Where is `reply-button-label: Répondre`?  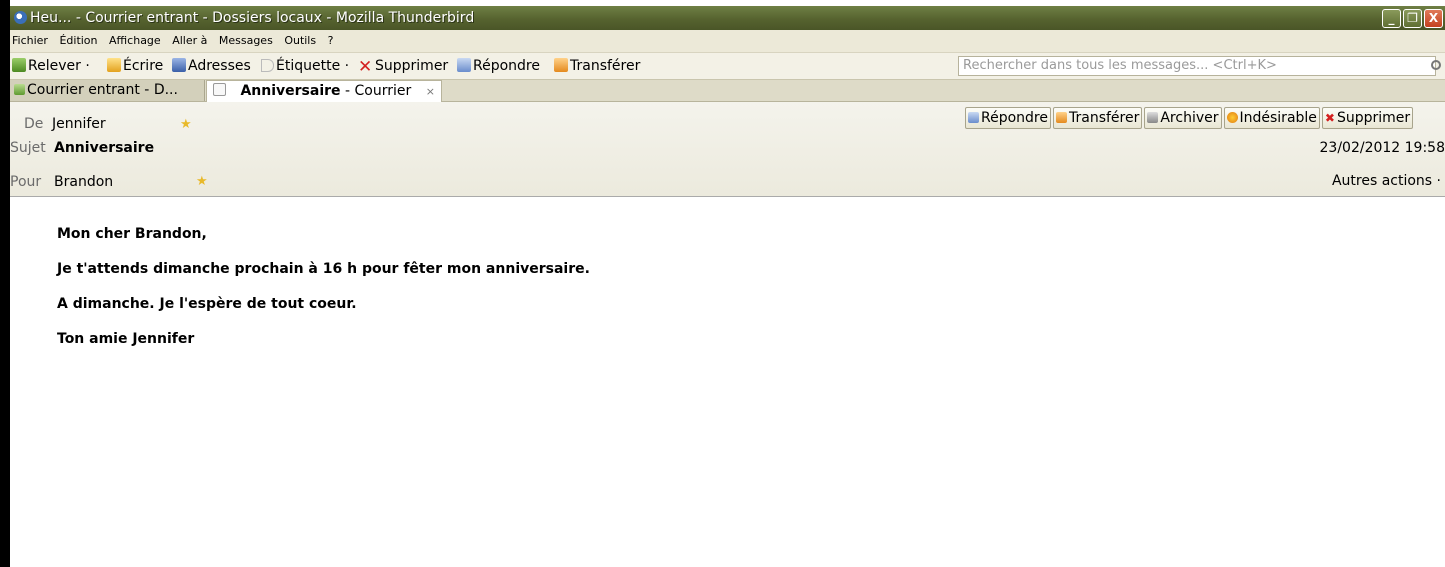 reply-button-label: Répondre is located at coordinates (1014, 118).